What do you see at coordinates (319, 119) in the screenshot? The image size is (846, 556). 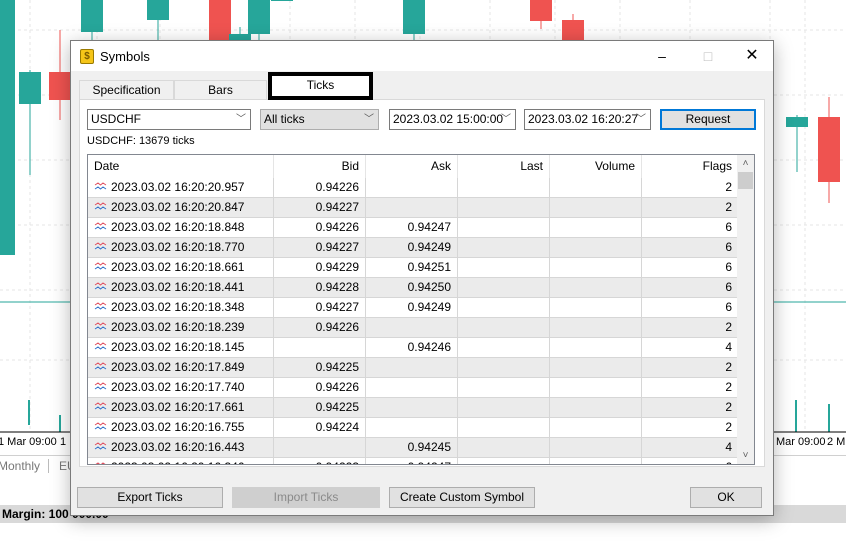 I see `tick-type-select: All ticks ﹀` at bounding box center [319, 119].